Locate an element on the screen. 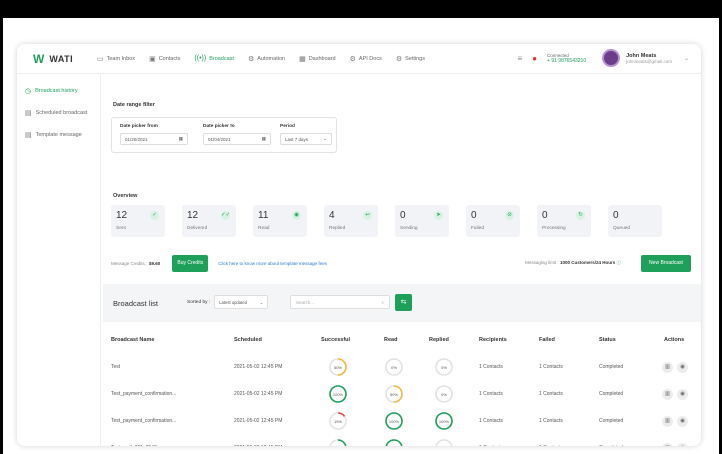  broadcast-icon: ((•)) is located at coordinates (200, 58).